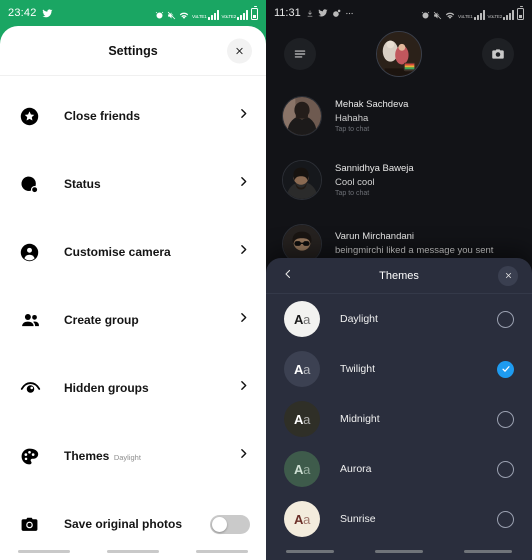 Image resolution: width=532 pixels, height=560 pixels. Describe the element at coordinates (184, 15) in the screenshot. I see `wifi-icon` at that location.